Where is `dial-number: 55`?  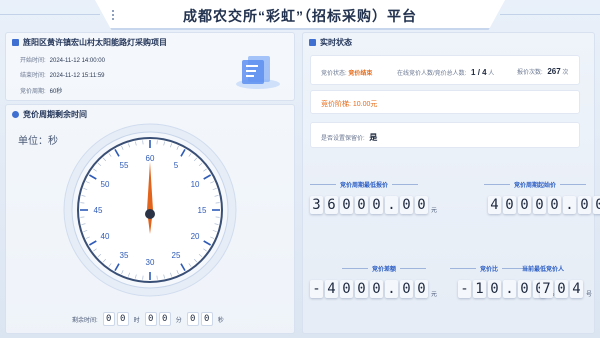 dial-number: 55 is located at coordinates (124, 165).